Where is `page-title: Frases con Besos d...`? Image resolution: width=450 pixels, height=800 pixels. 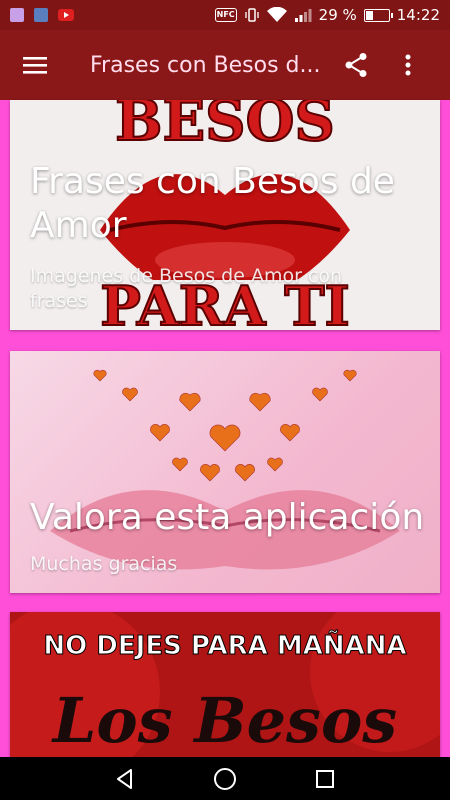 page-title: Frases con Besos d... is located at coordinates (205, 65).